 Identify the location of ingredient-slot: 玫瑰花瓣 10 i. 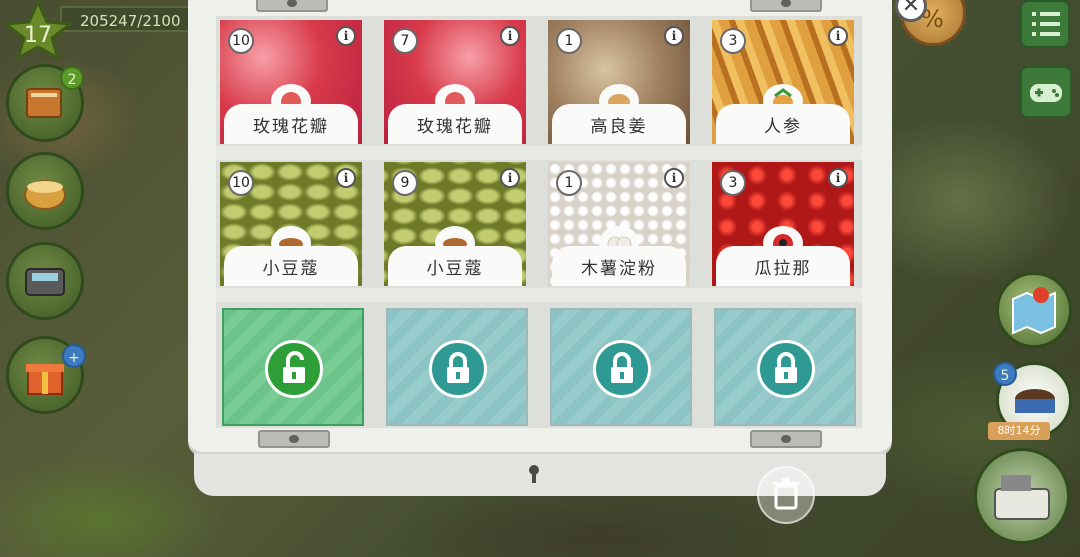
(291, 82).